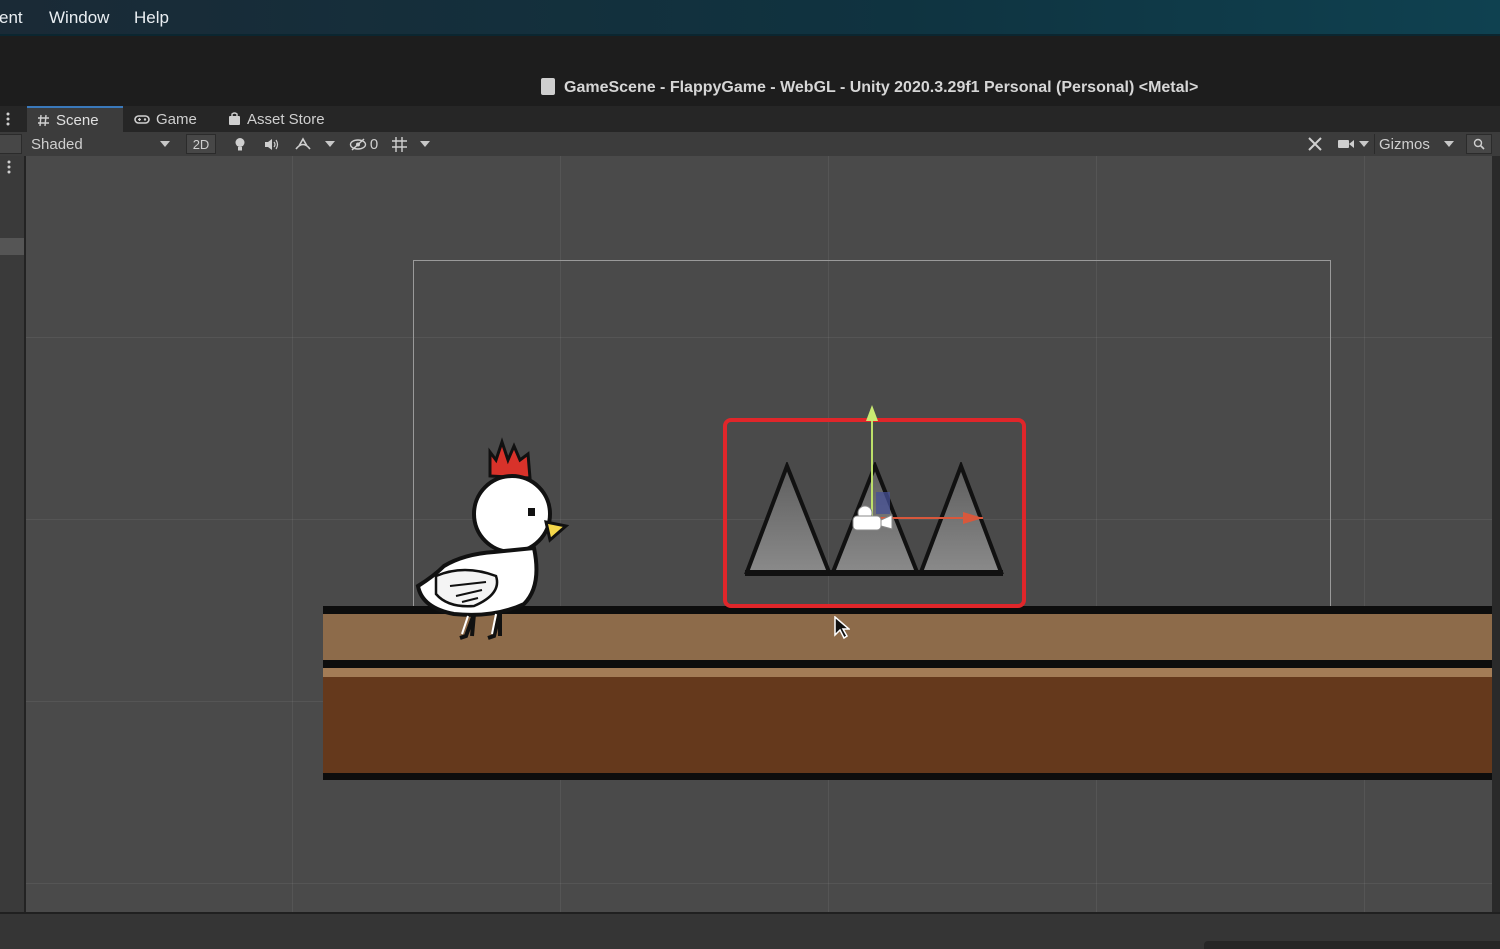 The image size is (1500, 949). Describe the element at coordinates (374, 144) in the screenshot. I see `hidden-count: 0` at that location.